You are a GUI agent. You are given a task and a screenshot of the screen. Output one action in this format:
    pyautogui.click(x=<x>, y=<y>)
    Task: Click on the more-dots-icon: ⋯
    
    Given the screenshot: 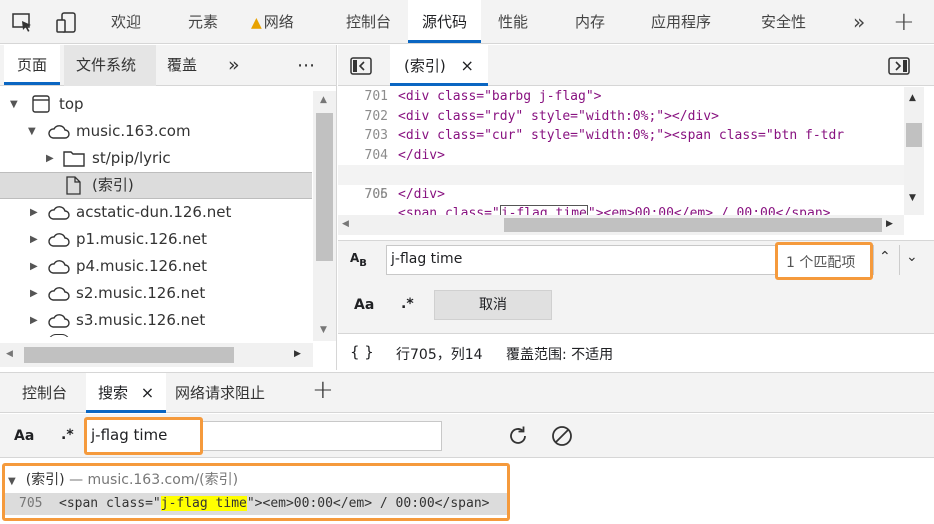 What is the action you would take?
    pyautogui.click(x=306, y=65)
    